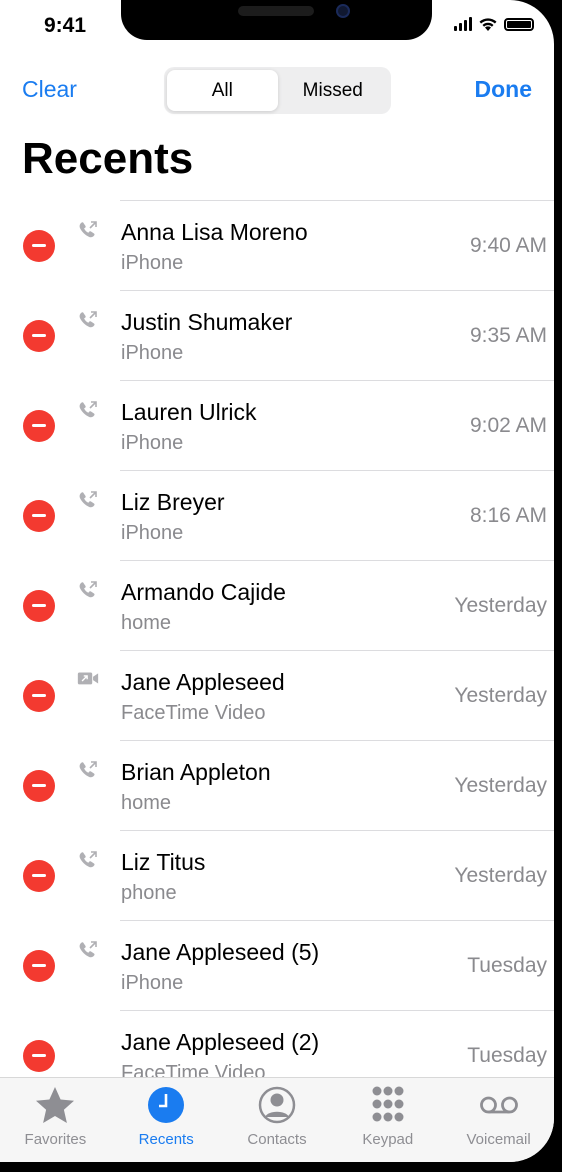  I want to click on call-row: Lauren Ulrick iPhone 9:02 AM, so click(288, 425).